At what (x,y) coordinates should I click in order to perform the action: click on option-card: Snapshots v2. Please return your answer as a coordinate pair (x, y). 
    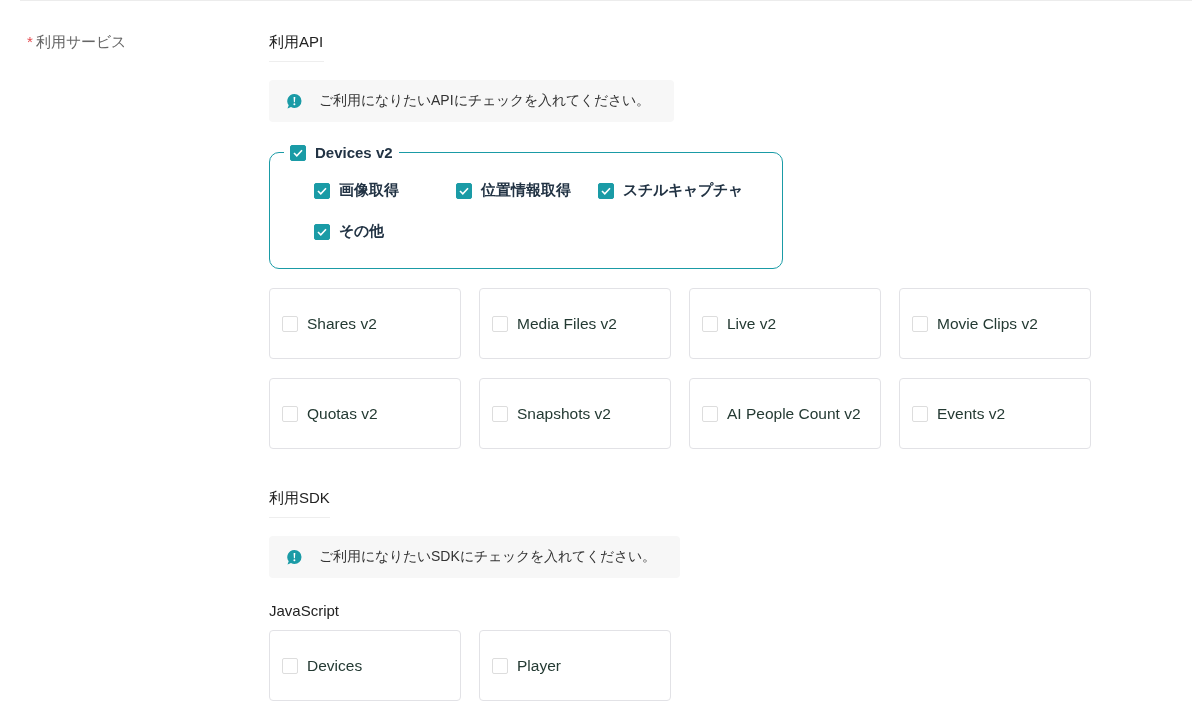
    Looking at the image, I should click on (575, 413).